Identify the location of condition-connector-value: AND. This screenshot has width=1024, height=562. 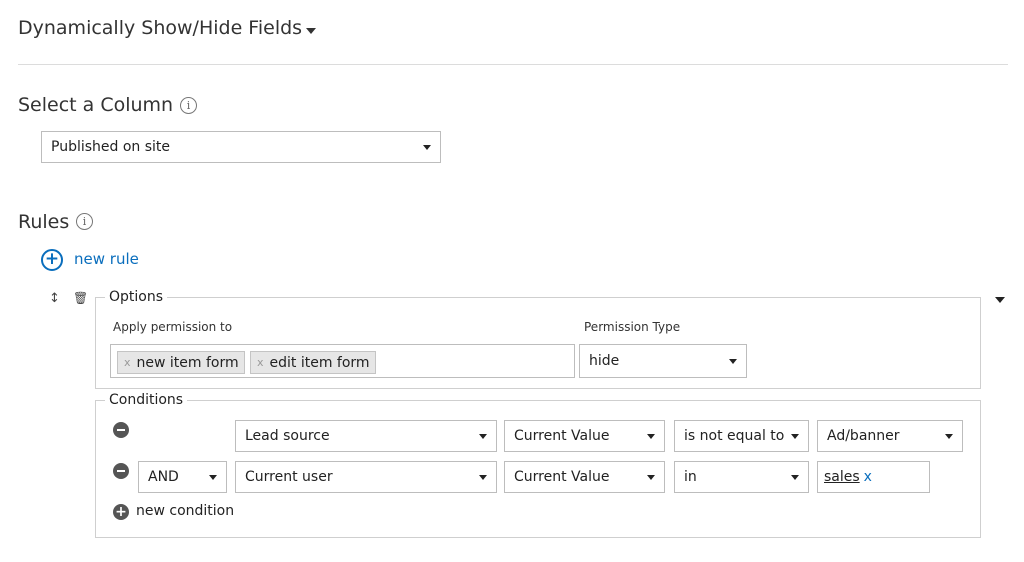
(163, 477).